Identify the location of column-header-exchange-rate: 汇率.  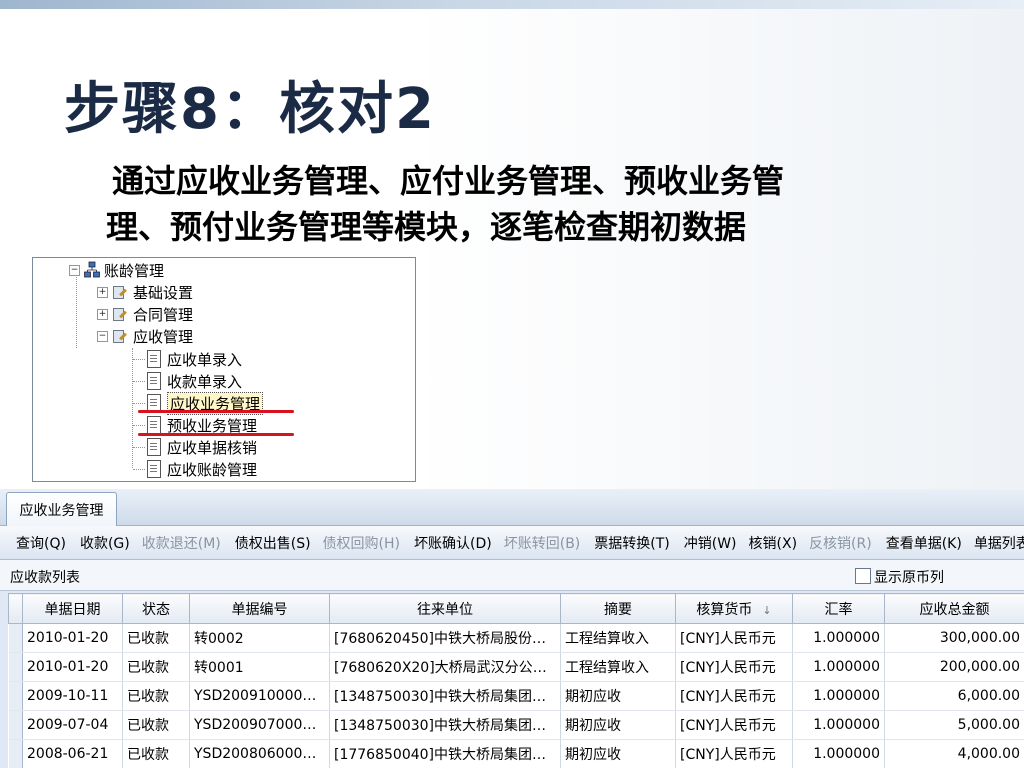
(838, 608).